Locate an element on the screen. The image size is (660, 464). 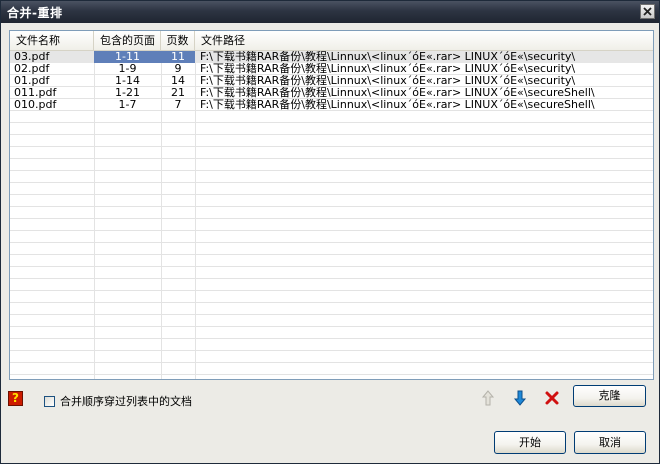
cancel-button: 取消 is located at coordinates (610, 442).